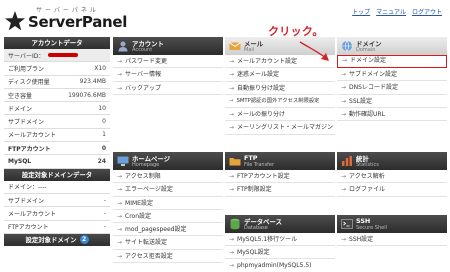 This screenshot has width=450, height=272. What do you see at coordinates (280, 190) in the screenshot?
I see `menu-item: → FTP制限設定` at bounding box center [280, 190].